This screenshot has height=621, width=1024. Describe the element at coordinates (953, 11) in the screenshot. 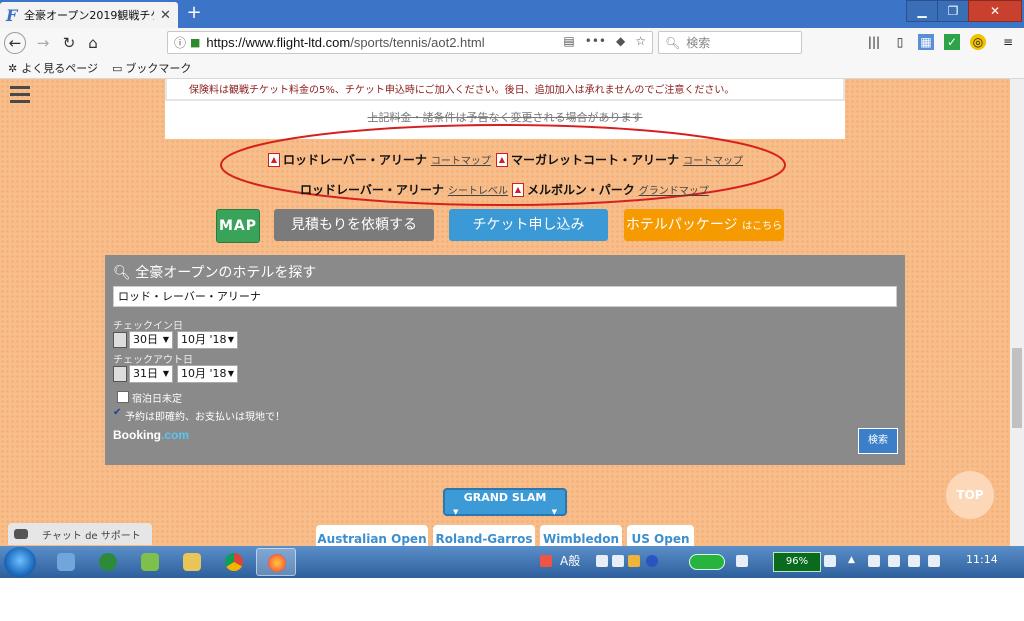

I see `maximize-icon: ❐` at that location.